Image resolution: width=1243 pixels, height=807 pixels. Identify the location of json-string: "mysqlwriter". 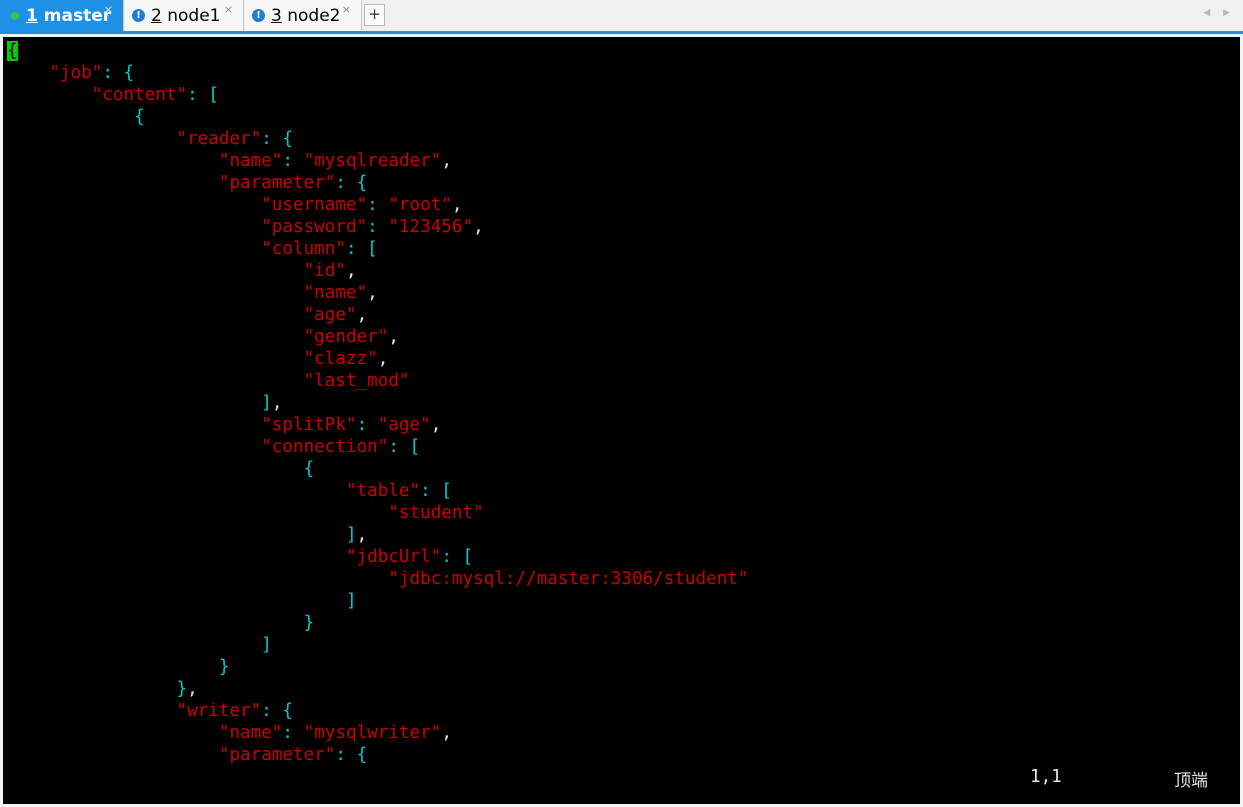
(372, 733).